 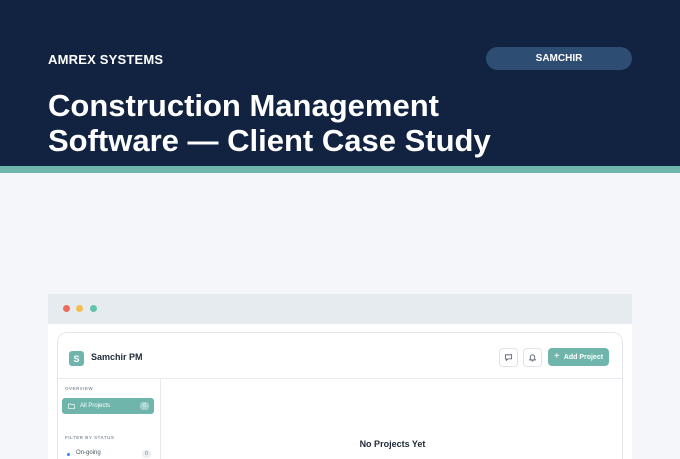 What do you see at coordinates (117, 357) in the screenshot?
I see `app-name: Samchir PM` at bounding box center [117, 357].